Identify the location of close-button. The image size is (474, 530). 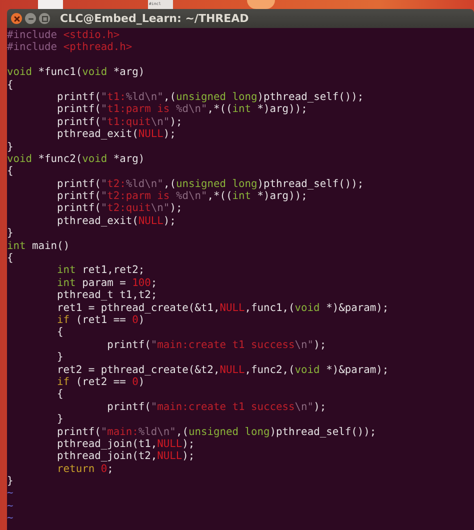
(16, 18).